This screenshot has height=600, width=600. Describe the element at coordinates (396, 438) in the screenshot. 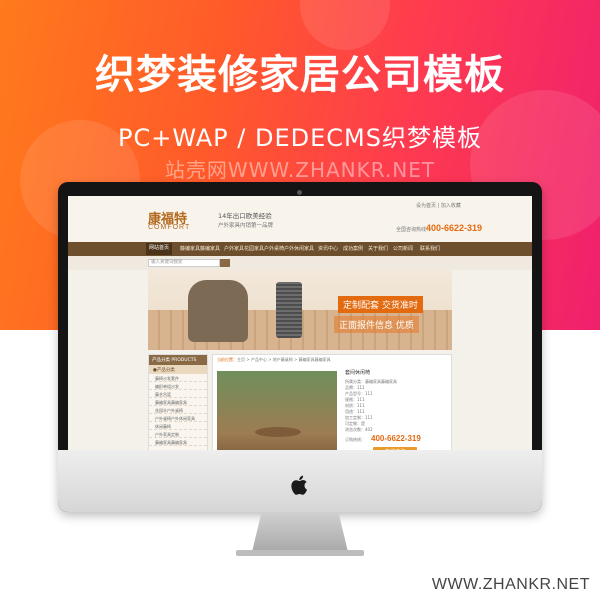

I see `order-hotline-number: 400-6622-319` at that location.